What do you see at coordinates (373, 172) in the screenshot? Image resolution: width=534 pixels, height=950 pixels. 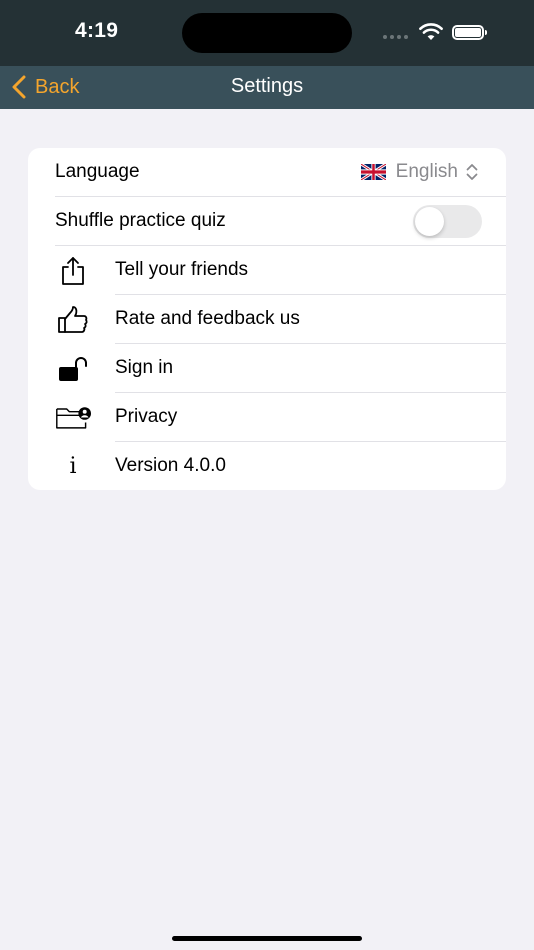 I see `uk-flag-icon` at bounding box center [373, 172].